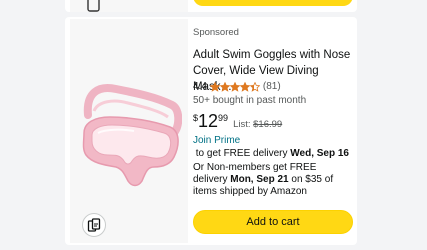  I want to click on previous-add-to-cart-button, so click(273, 3).